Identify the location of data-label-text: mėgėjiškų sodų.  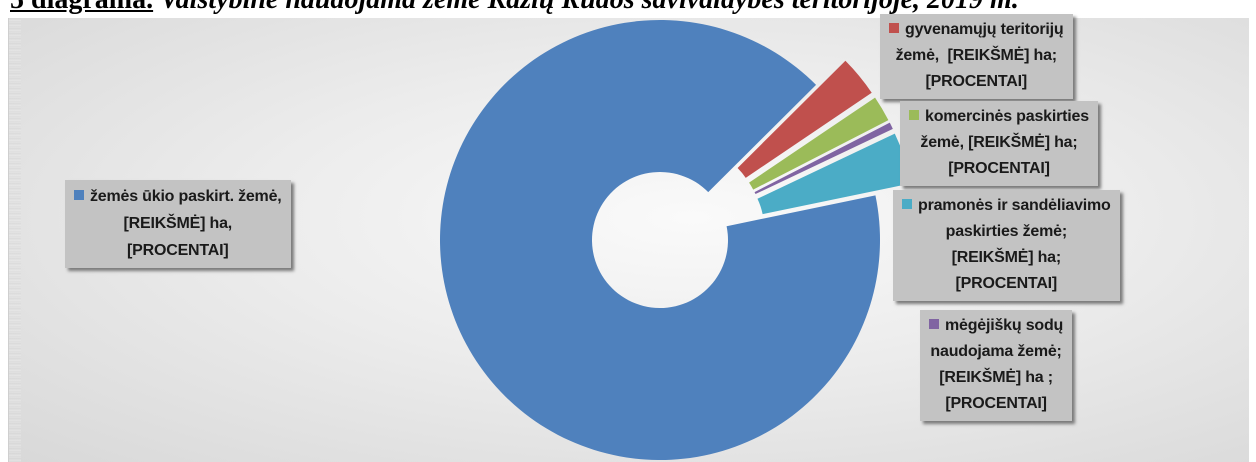
(1004, 325).